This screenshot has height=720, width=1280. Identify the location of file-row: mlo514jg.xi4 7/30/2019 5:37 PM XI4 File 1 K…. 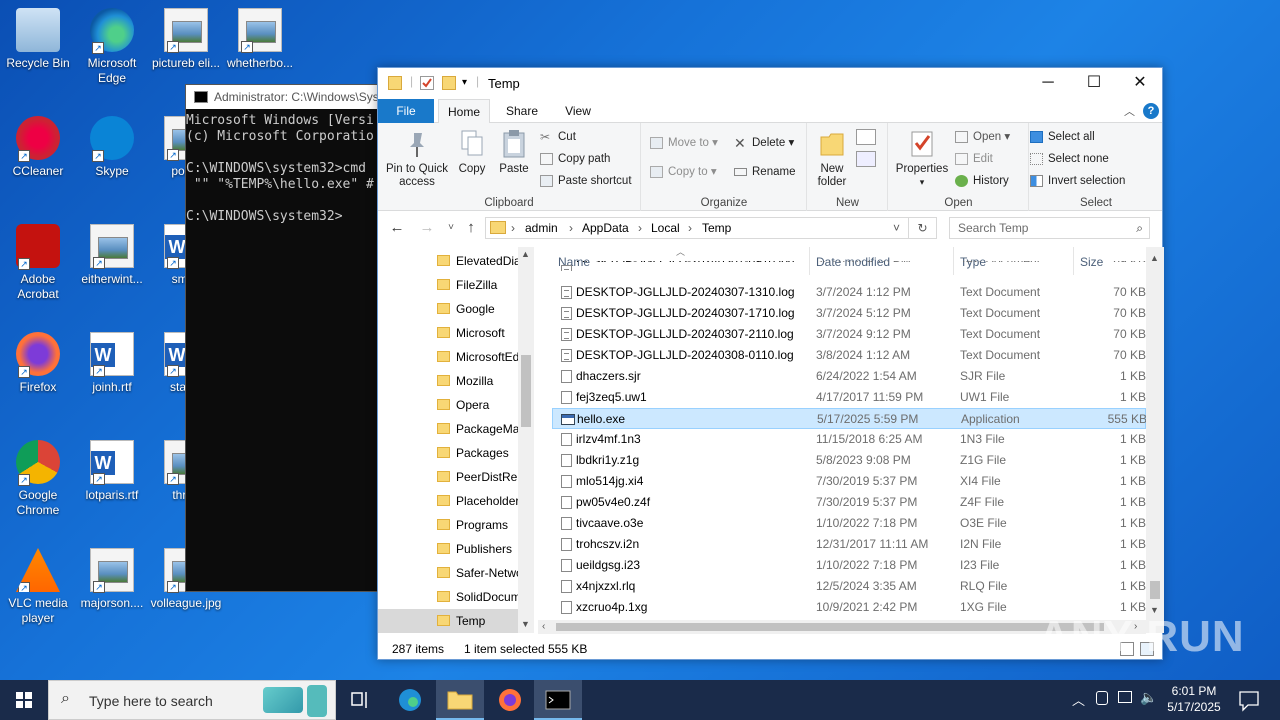
(849, 481).